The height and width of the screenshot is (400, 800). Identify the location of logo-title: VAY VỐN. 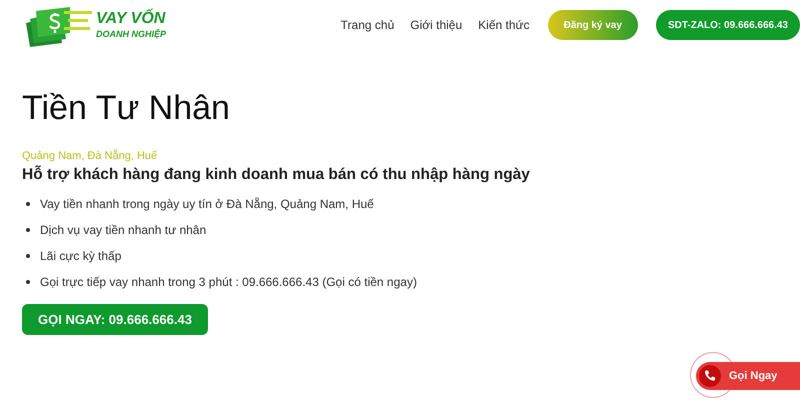
(131, 19).